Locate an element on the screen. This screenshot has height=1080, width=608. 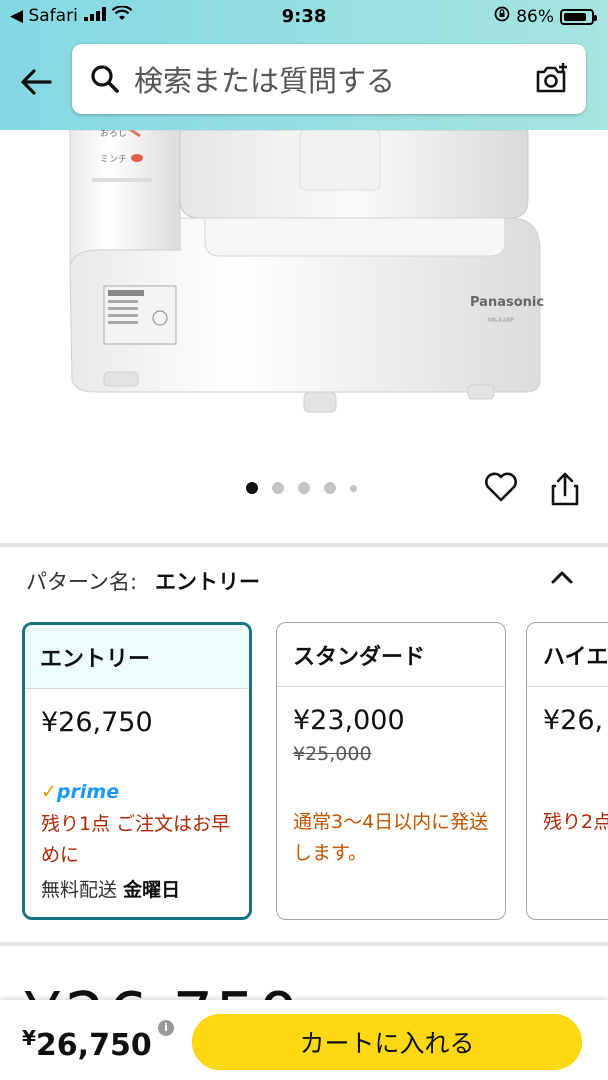
status-right: 86% is located at coordinates (545, 16).